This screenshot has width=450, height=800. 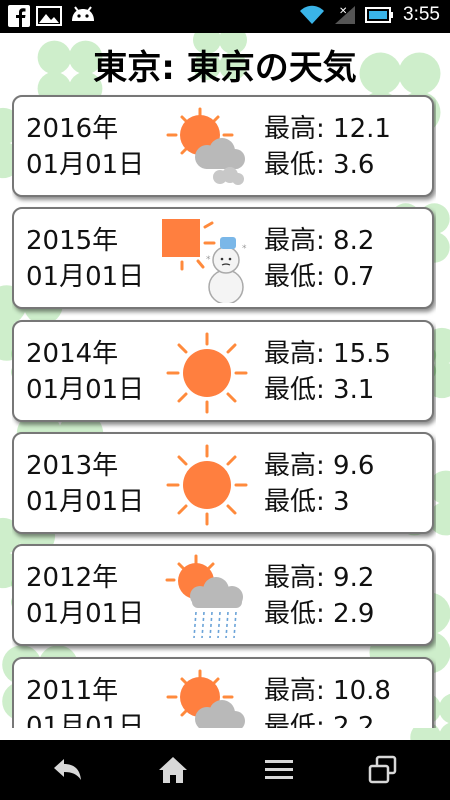 I want to click on low-temp: 3, so click(x=341, y=502).